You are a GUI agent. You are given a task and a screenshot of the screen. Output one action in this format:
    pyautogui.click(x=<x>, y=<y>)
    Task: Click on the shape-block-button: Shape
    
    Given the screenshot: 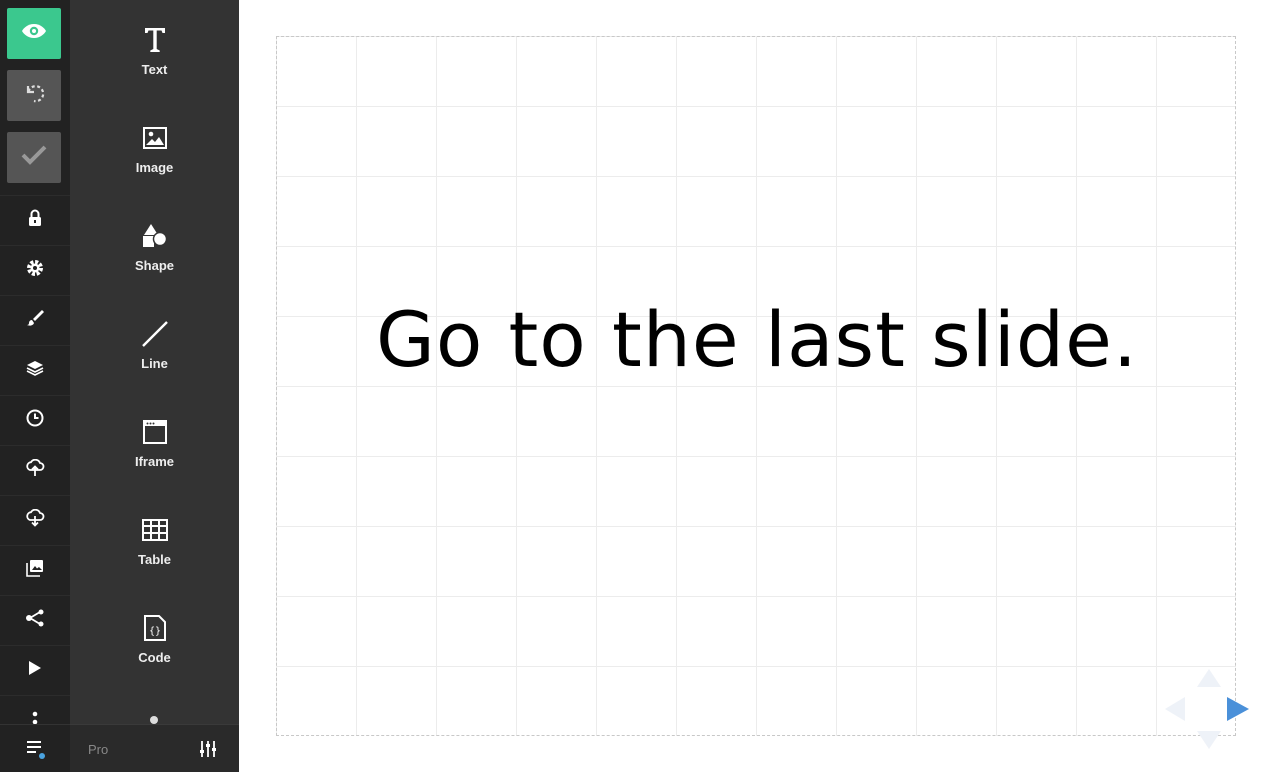 What is the action you would take?
    pyautogui.click(x=154, y=245)
    